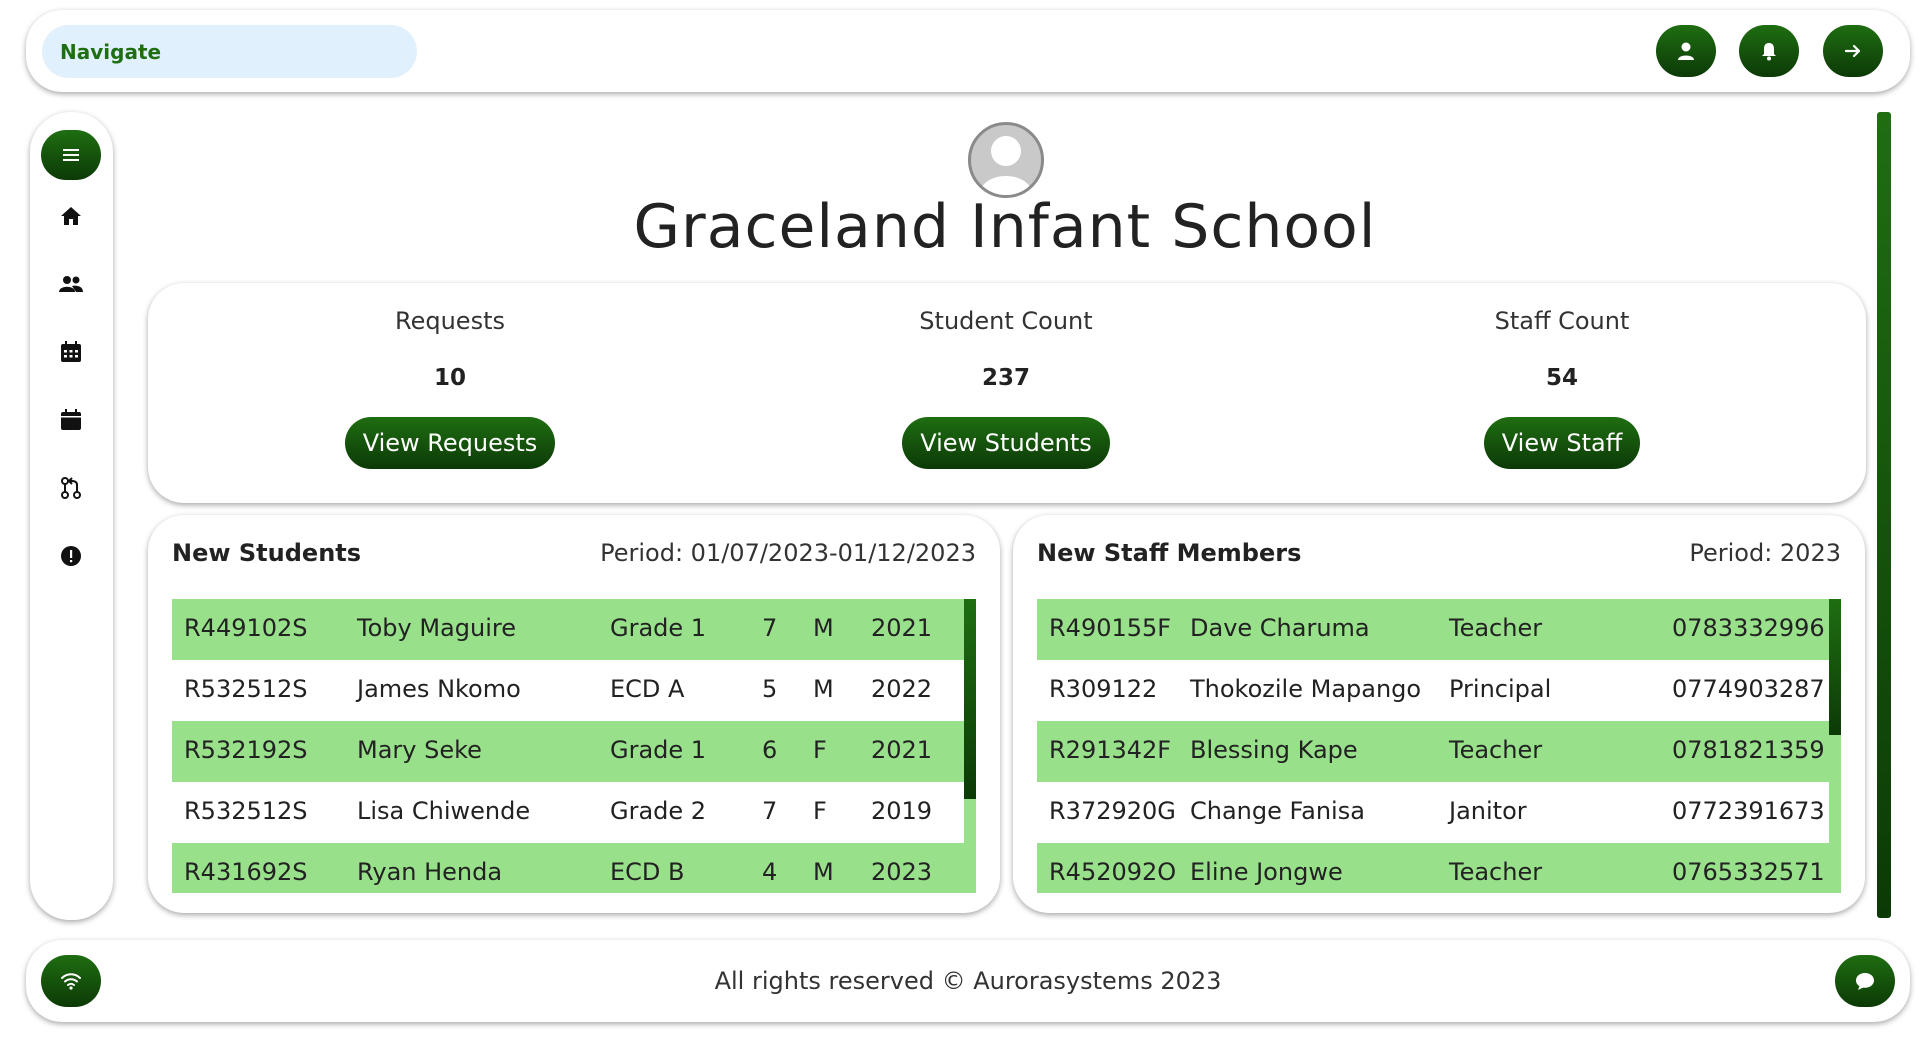  I want to click on chat-button, so click(1865, 981).